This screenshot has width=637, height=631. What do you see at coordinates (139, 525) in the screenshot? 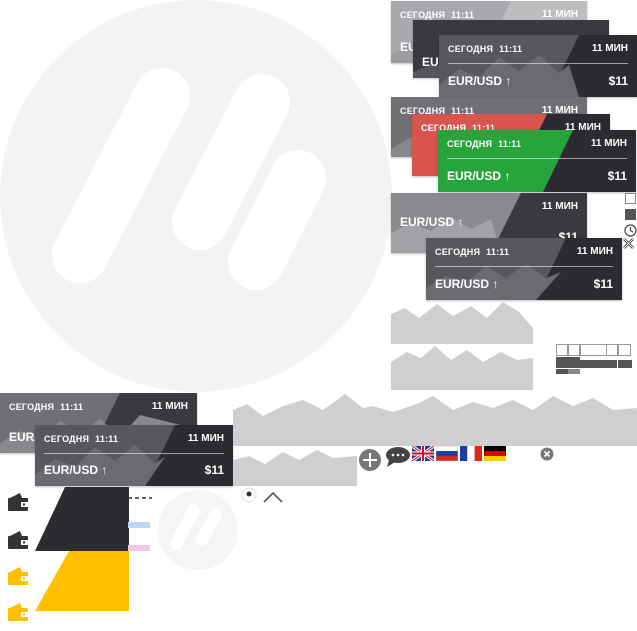
I see `blue-bar` at bounding box center [139, 525].